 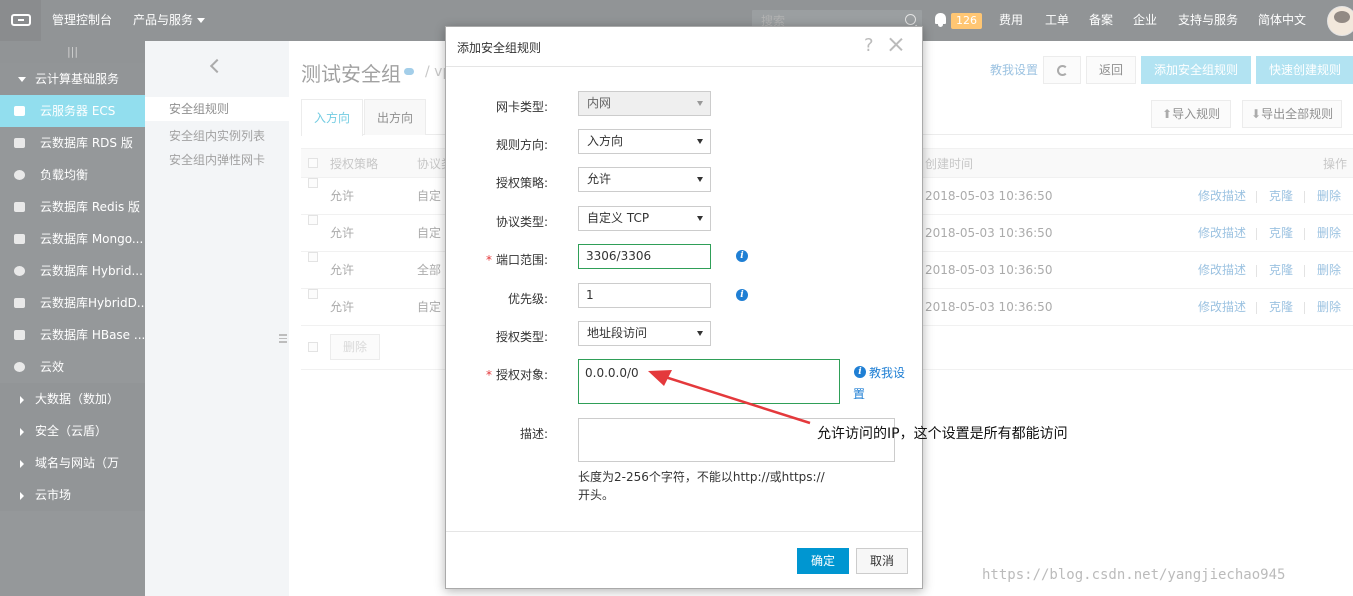 I want to click on annotation-text: 允许访问的IP，这个设置是所有都能访问, so click(x=942, y=434).